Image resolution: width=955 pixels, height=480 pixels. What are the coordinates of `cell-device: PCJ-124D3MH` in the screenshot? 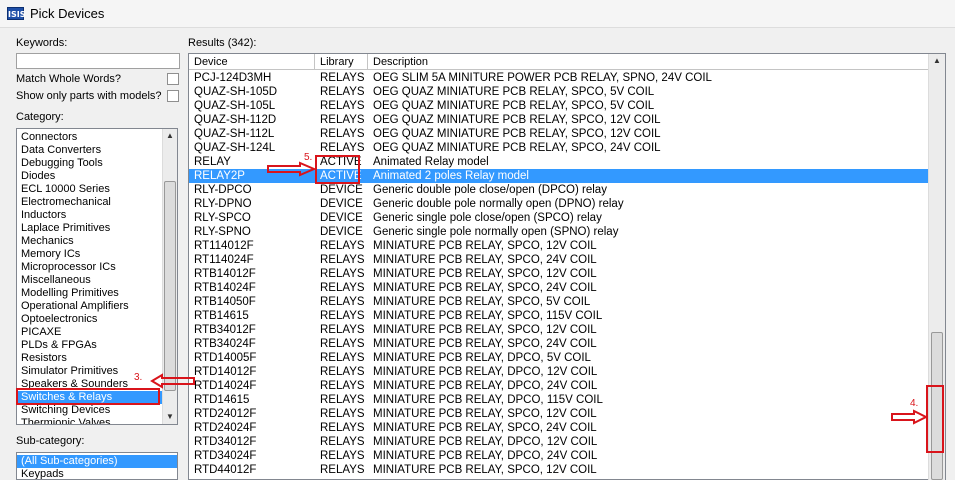 It's located at (233, 78).